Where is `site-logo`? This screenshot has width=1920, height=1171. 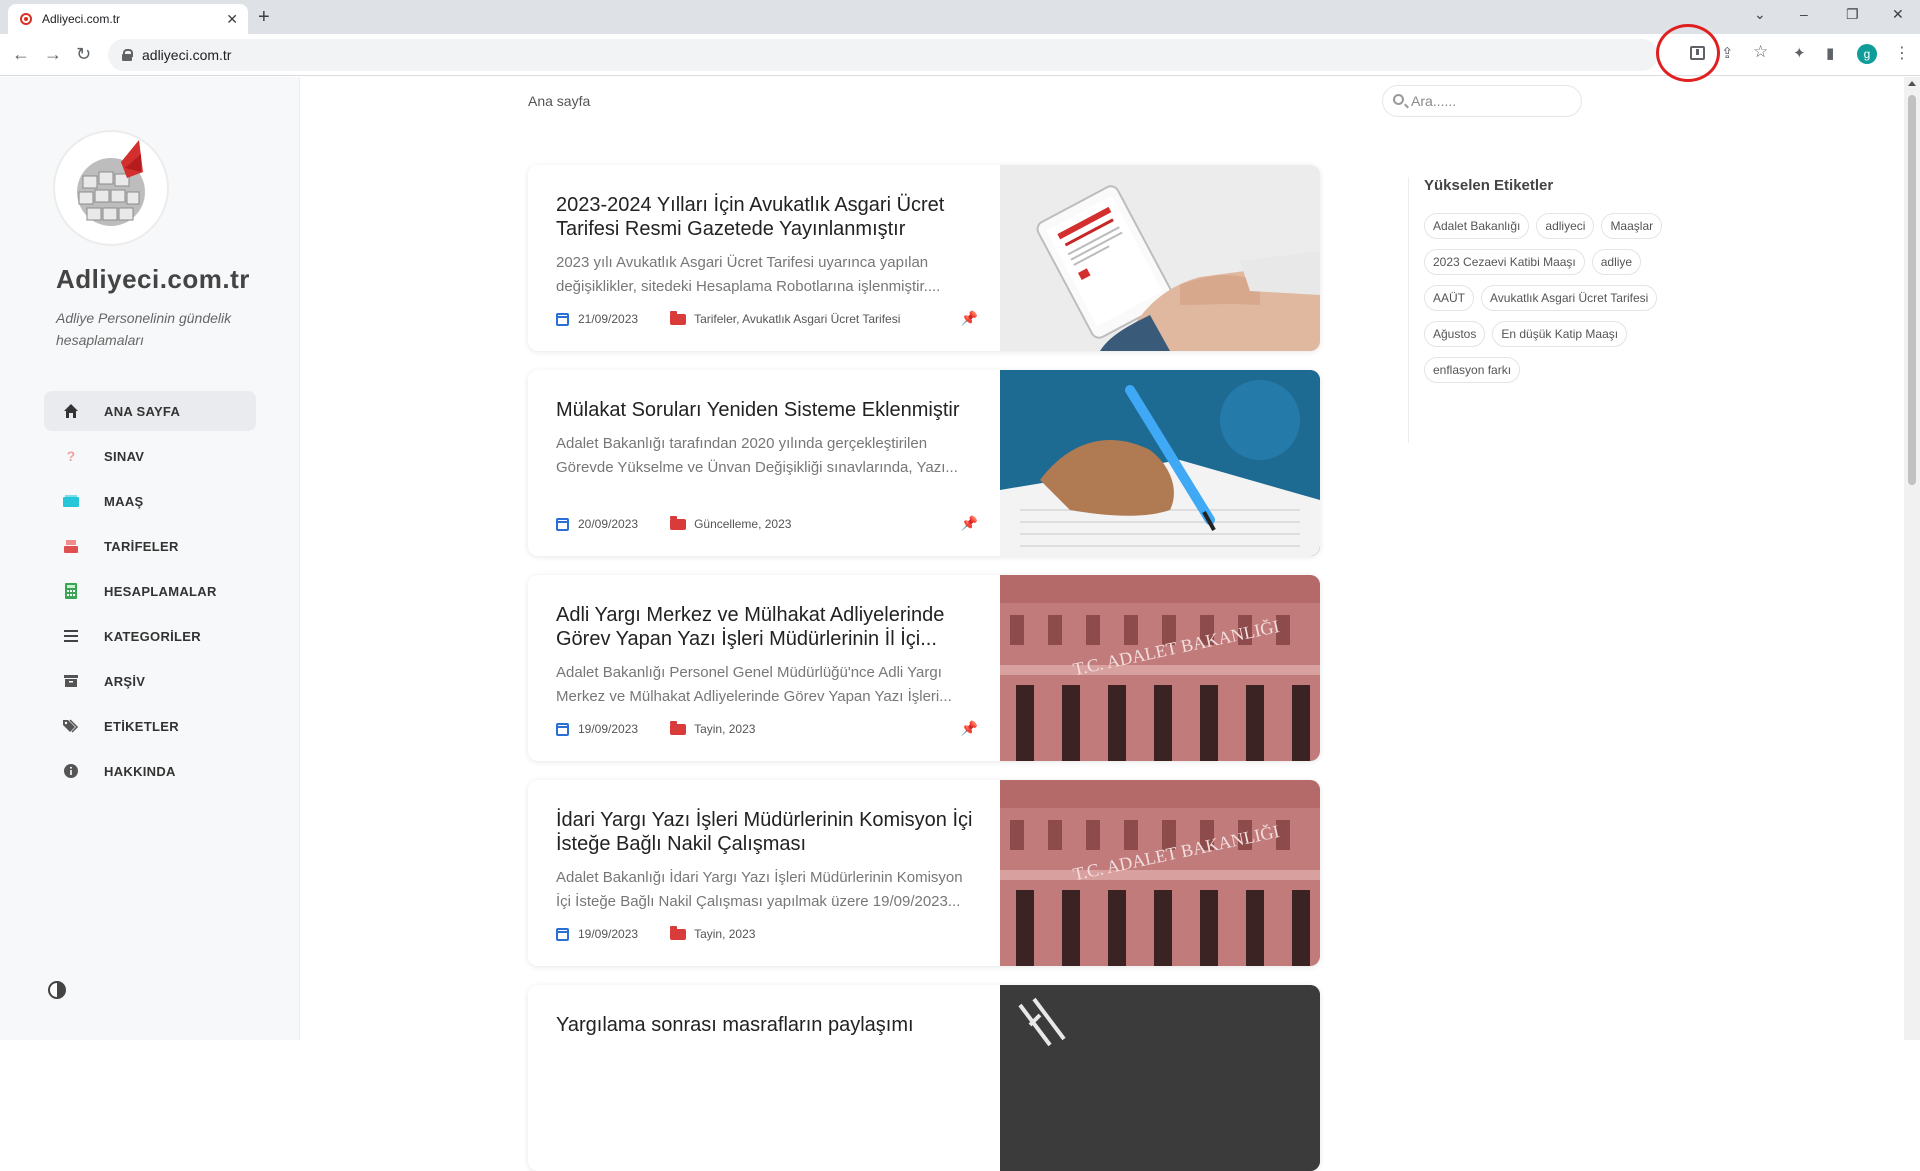 site-logo is located at coordinates (111, 188).